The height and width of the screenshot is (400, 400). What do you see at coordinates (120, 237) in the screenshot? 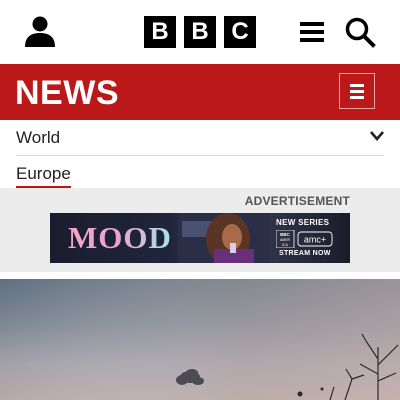
I see `ad-headline: MOOD` at bounding box center [120, 237].